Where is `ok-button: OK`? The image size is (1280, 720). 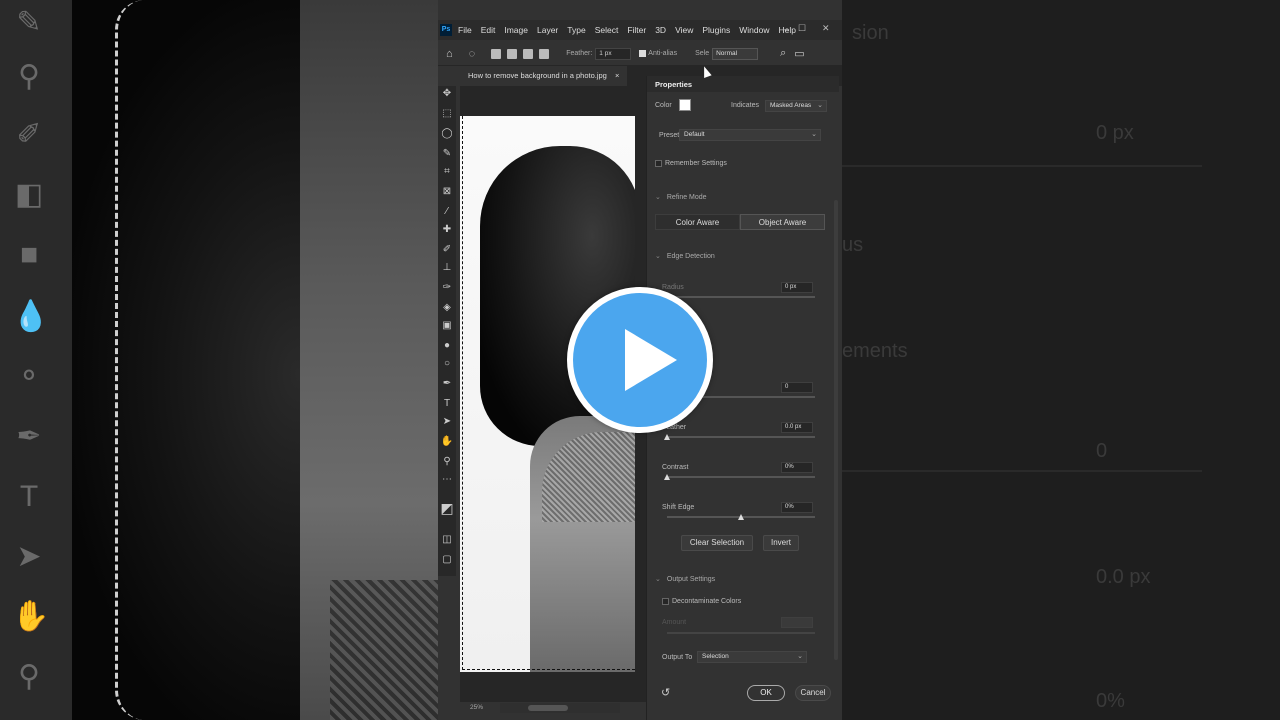
ok-button: OK is located at coordinates (766, 693).